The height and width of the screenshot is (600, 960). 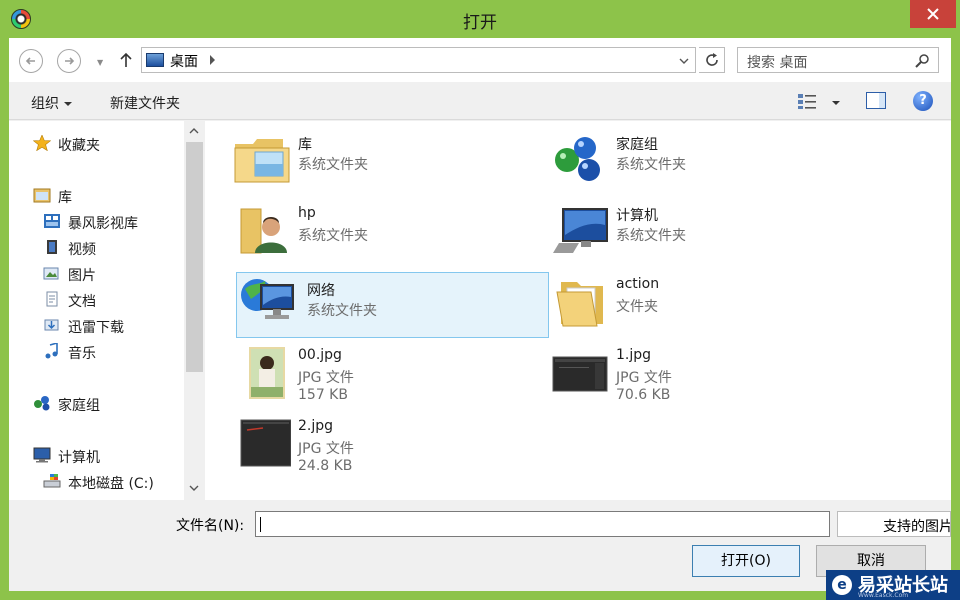 What do you see at coordinates (701, 230) in the screenshot?
I see `file-tile: 计算机 系统文件夹` at bounding box center [701, 230].